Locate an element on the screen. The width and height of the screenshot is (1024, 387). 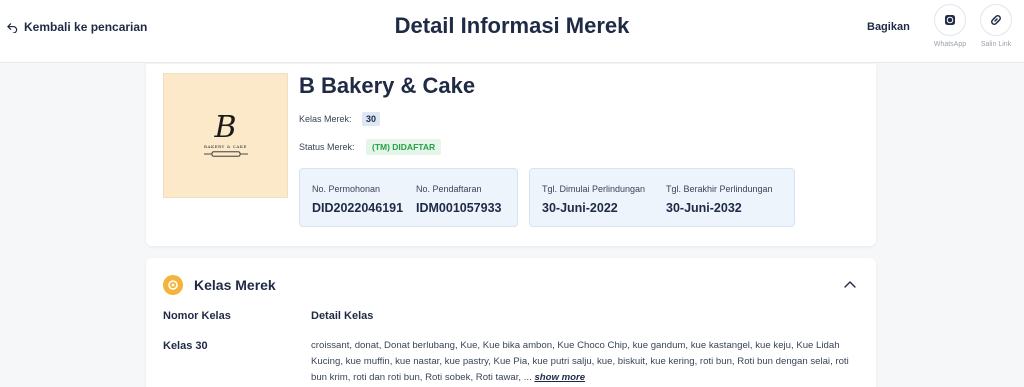
chevron-up-icon is located at coordinates (850, 285).